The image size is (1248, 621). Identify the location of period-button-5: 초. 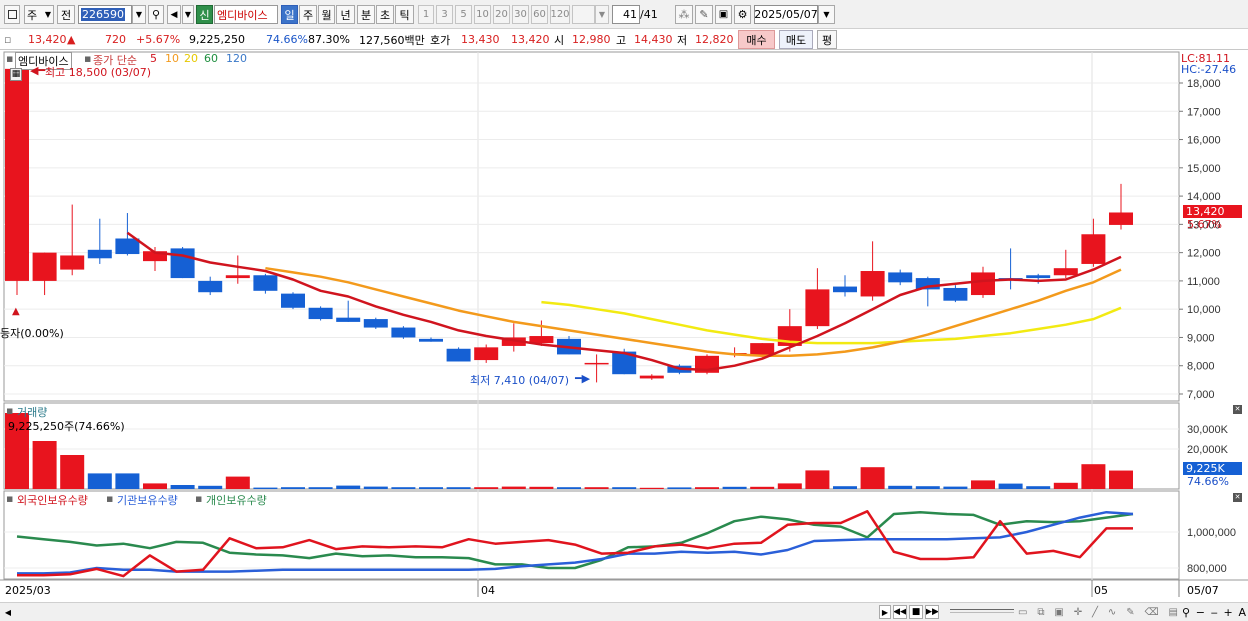
(385, 14).